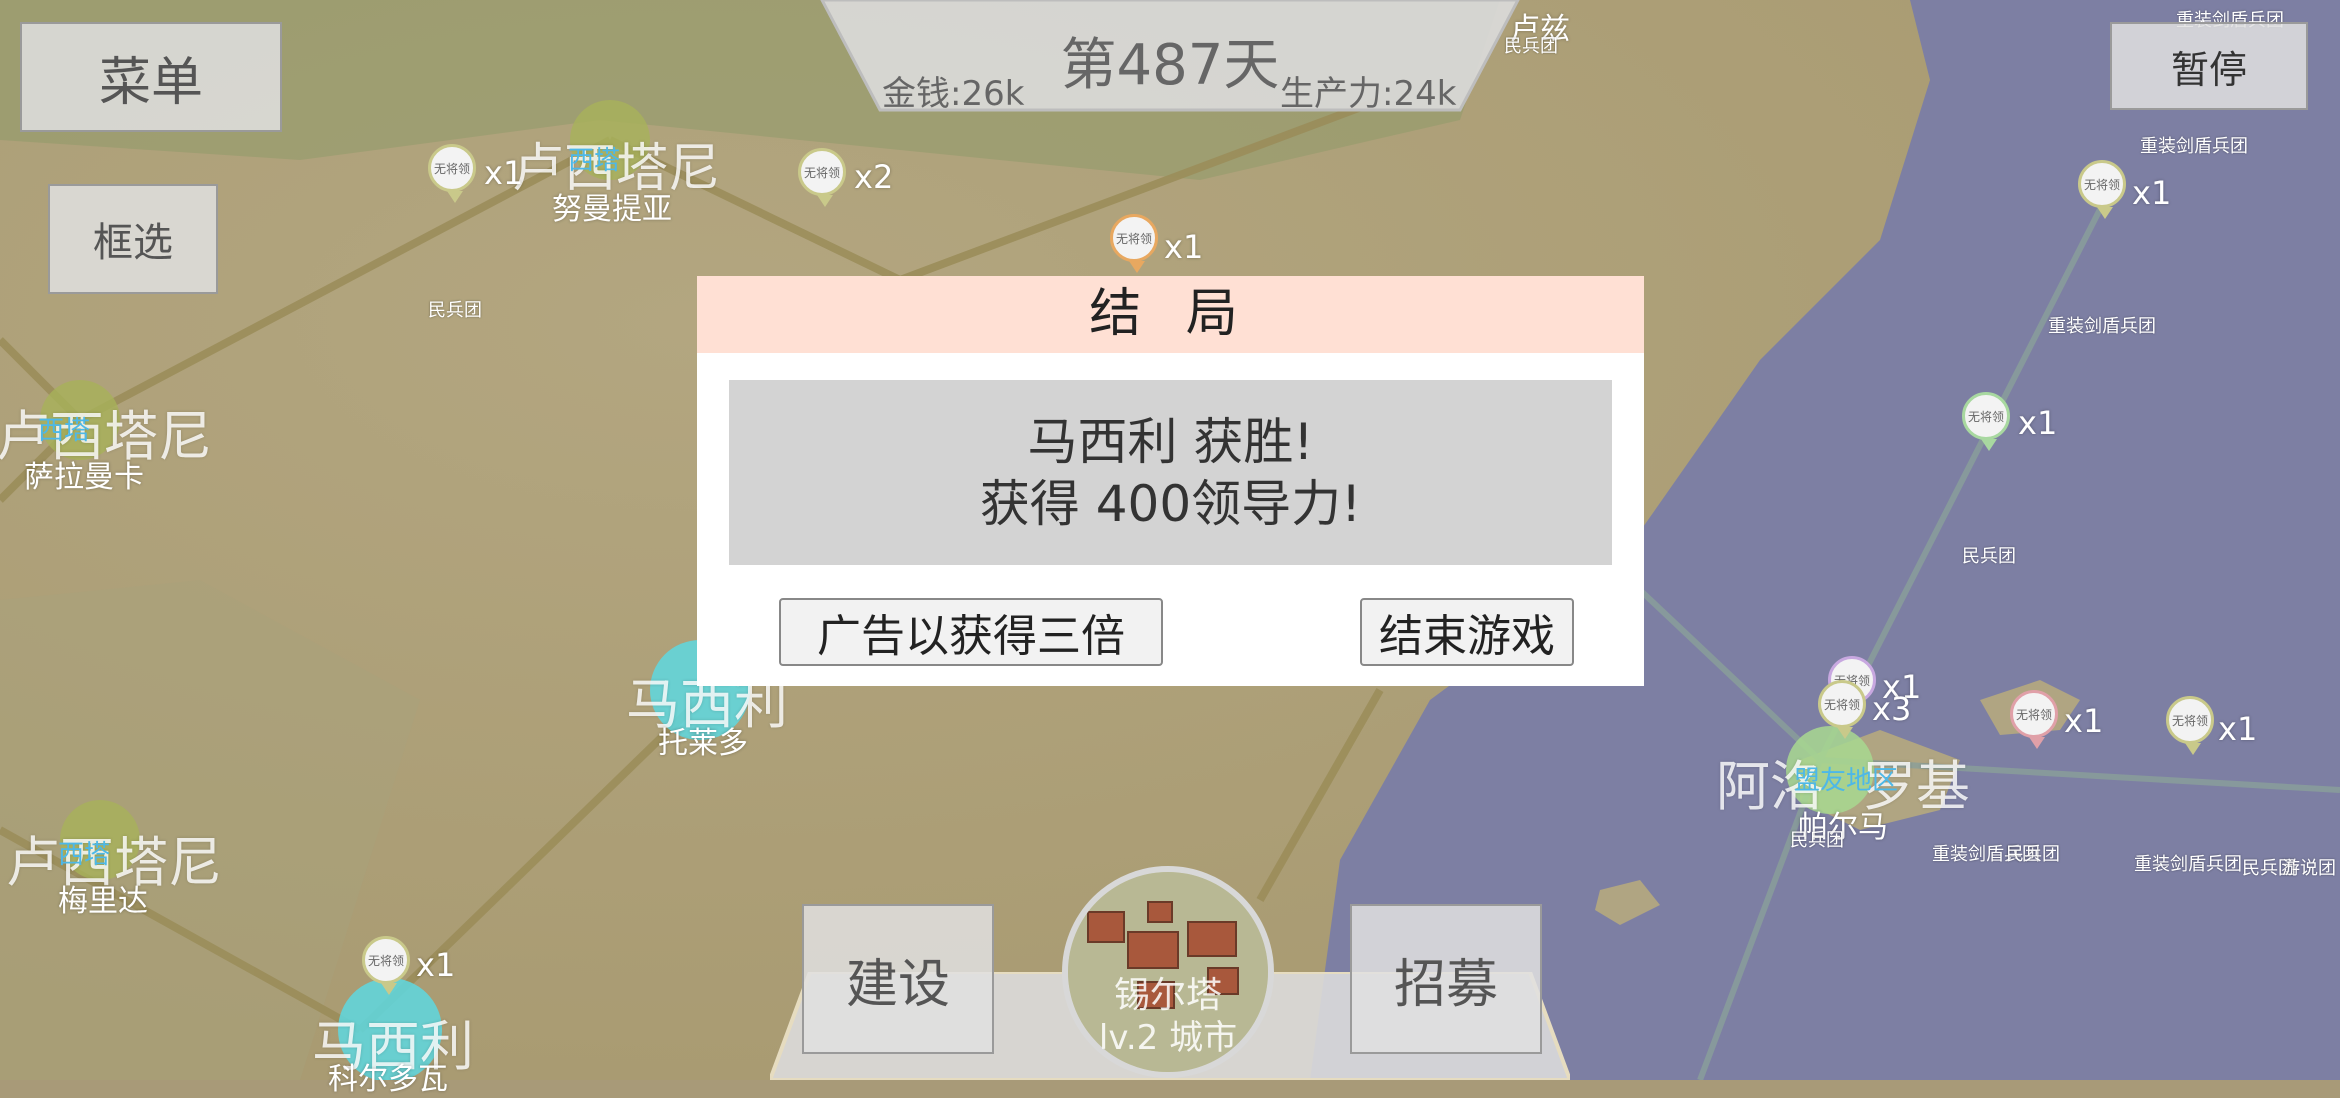  Describe the element at coordinates (898, 979) in the screenshot. I see `build-button: 建设` at that location.